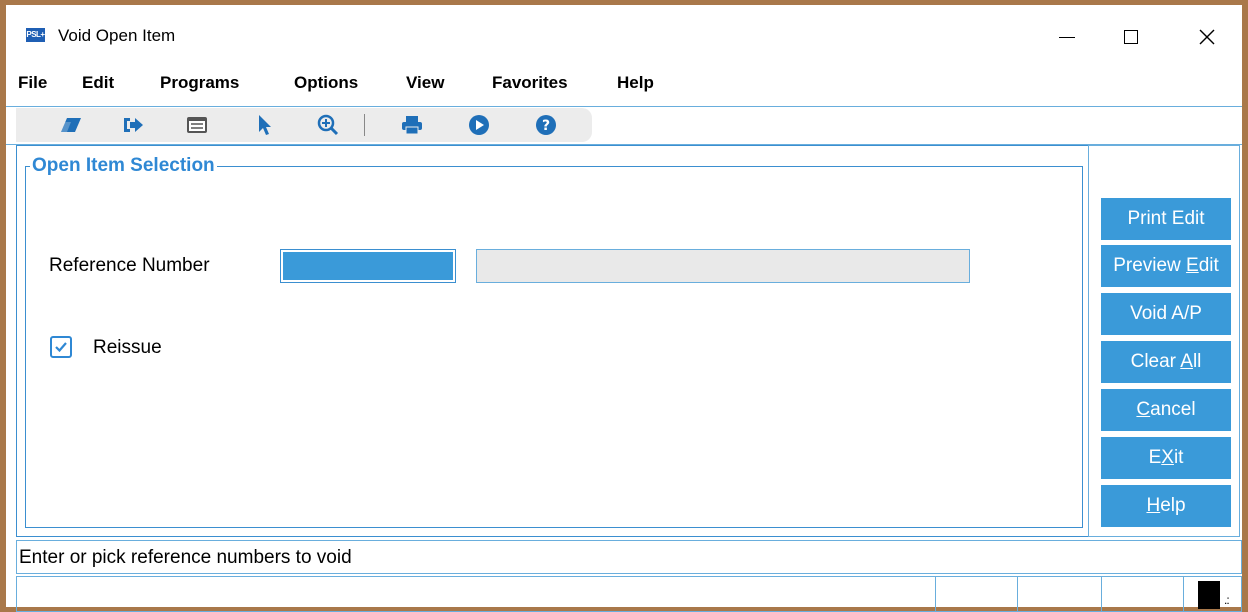 The image size is (1248, 612). What do you see at coordinates (32, 83) in the screenshot?
I see `menu-file: File` at bounding box center [32, 83].